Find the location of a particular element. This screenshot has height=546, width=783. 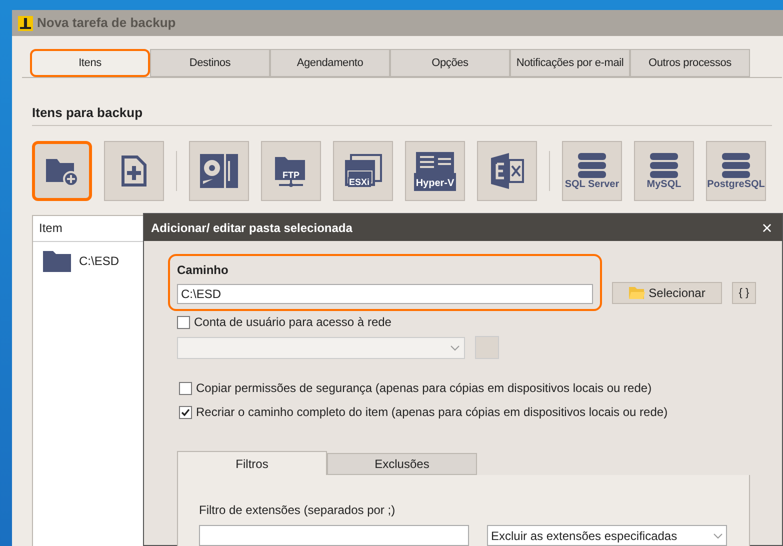

list-item: C:\ESD is located at coordinates (88, 257).